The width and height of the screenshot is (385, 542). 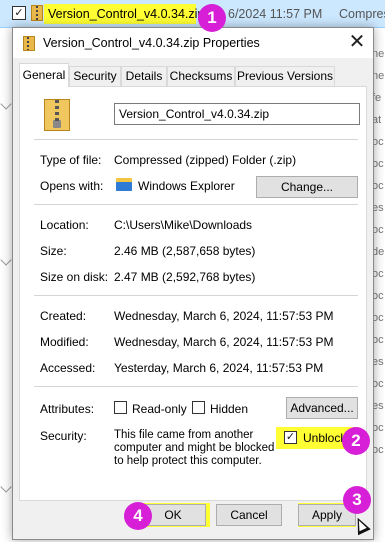 What do you see at coordinates (138, 516) in the screenshot?
I see `step-marker-4: 4` at bounding box center [138, 516].